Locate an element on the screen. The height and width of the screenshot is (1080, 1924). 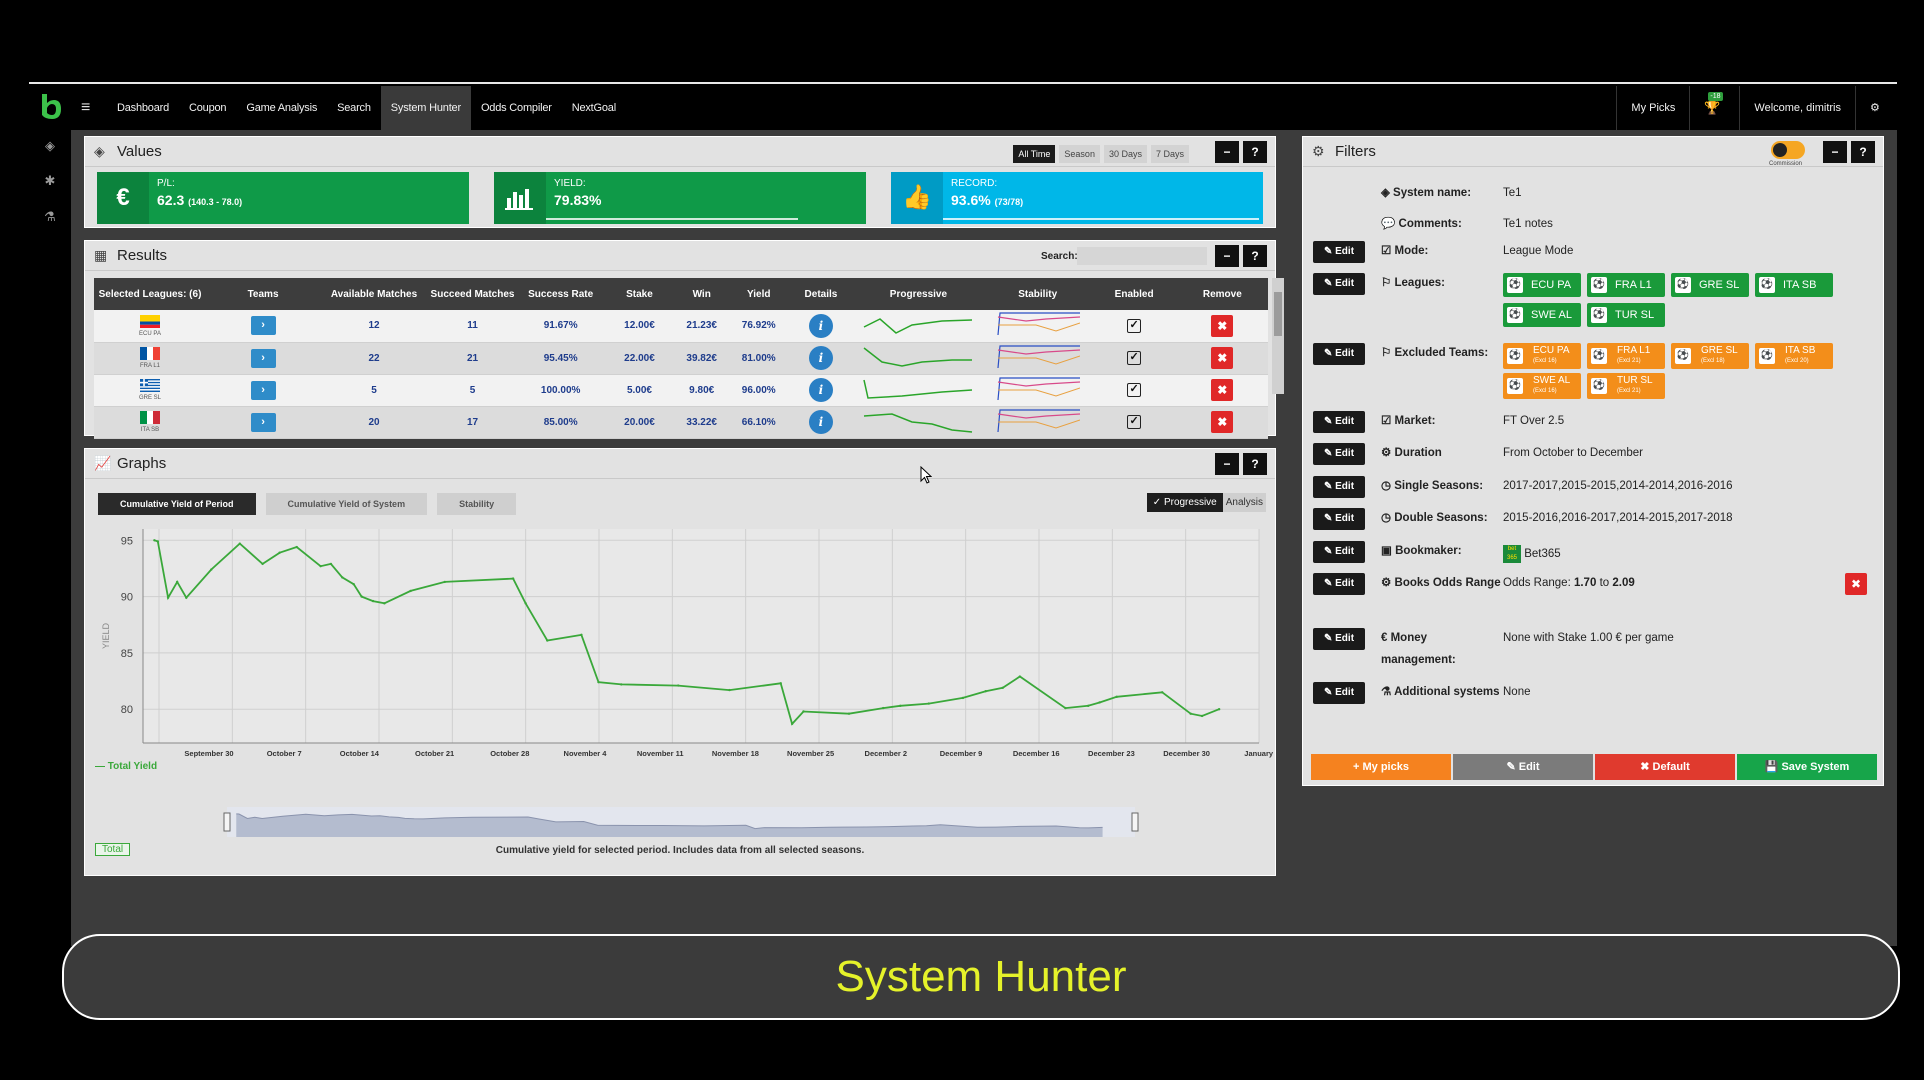
commission-toggle is located at coordinates (1788, 150).